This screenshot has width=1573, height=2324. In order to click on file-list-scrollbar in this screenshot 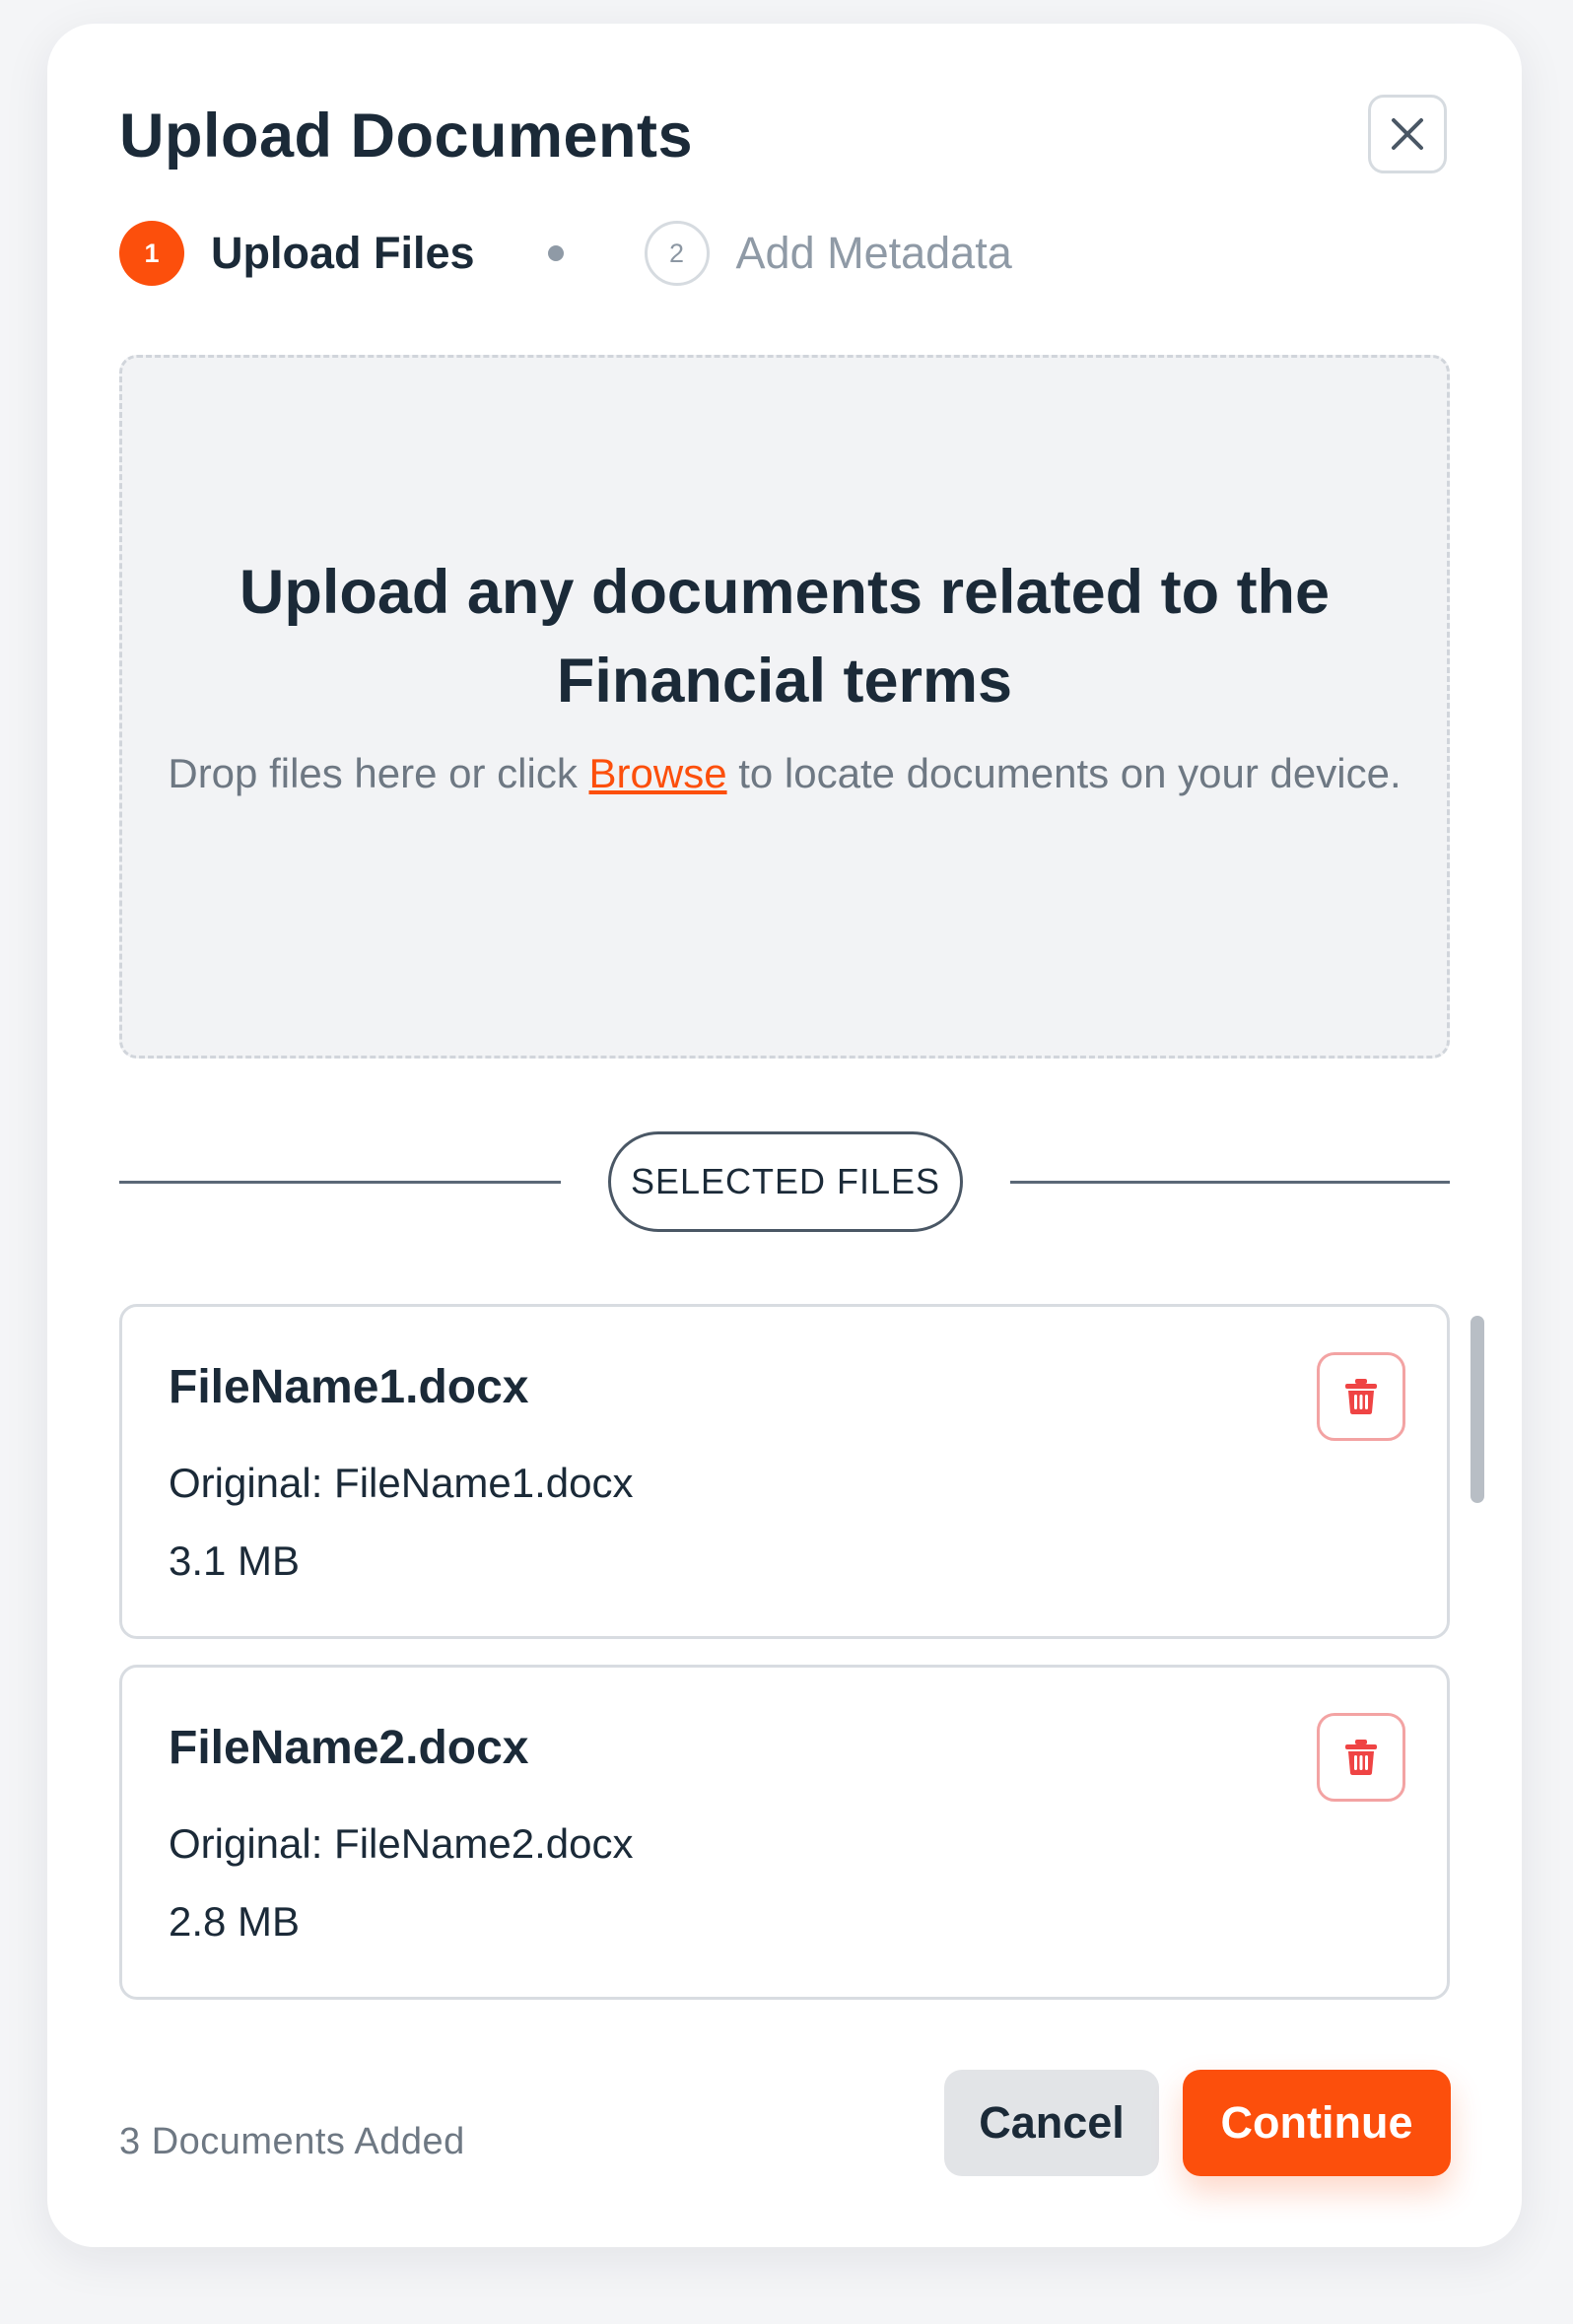, I will do `click(1477, 1410)`.